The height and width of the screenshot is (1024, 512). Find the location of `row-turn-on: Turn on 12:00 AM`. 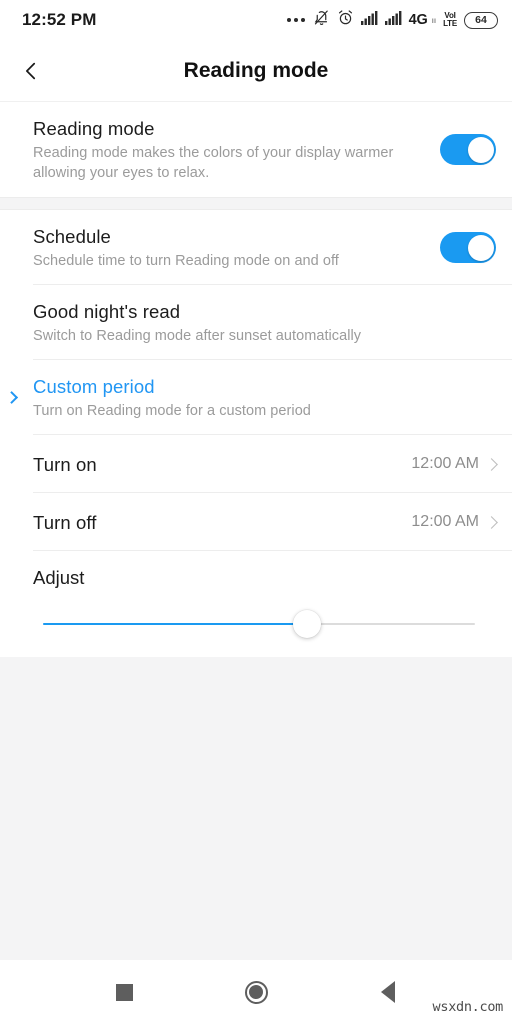

row-turn-on: Turn on 12:00 AM is located at coordinates (256, 464).